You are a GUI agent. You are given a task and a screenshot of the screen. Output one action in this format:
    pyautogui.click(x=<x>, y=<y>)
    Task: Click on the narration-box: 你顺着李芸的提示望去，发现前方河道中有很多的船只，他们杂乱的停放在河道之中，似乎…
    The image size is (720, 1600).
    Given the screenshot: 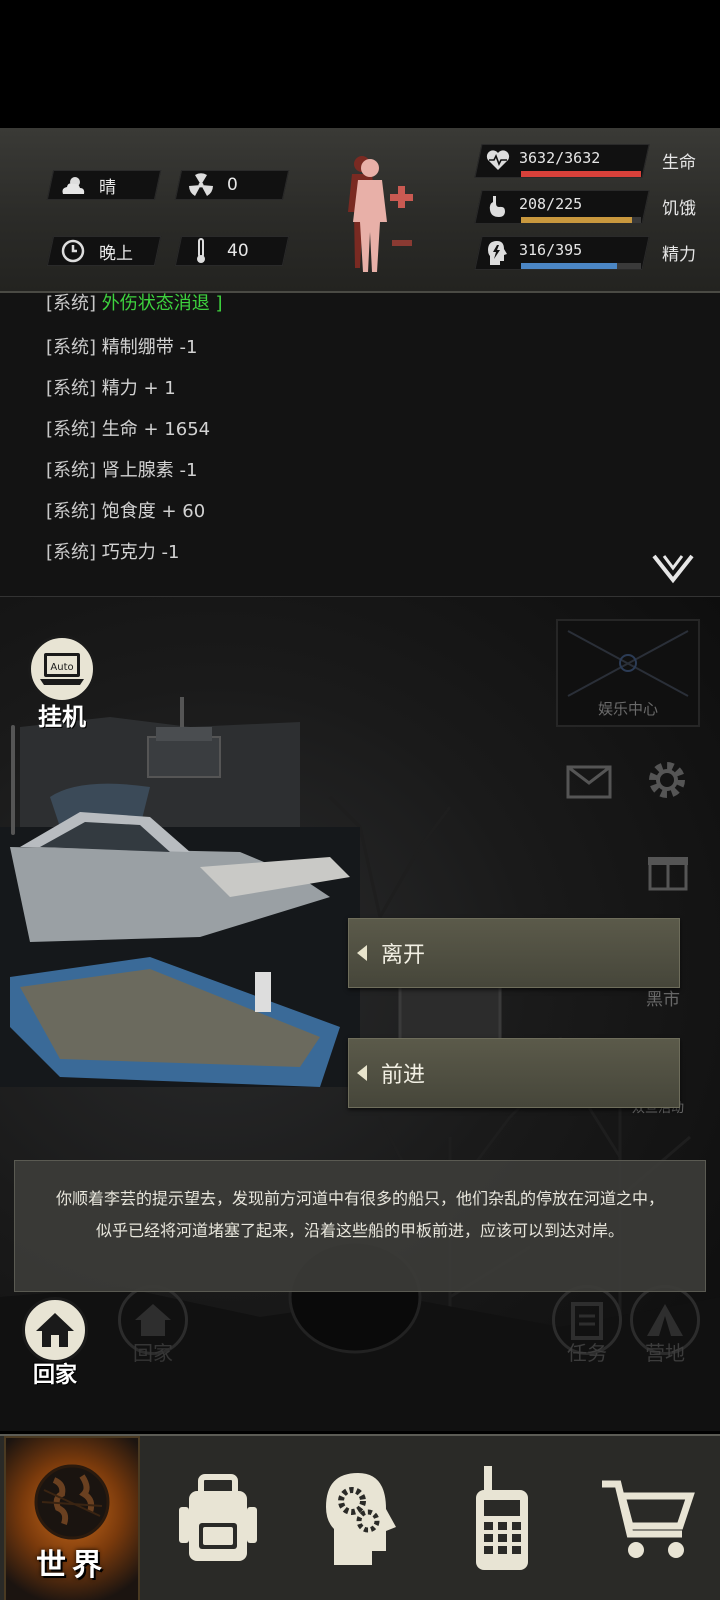 What is the action you would take?
    pyautogui.click(x=360, y=1226)
    